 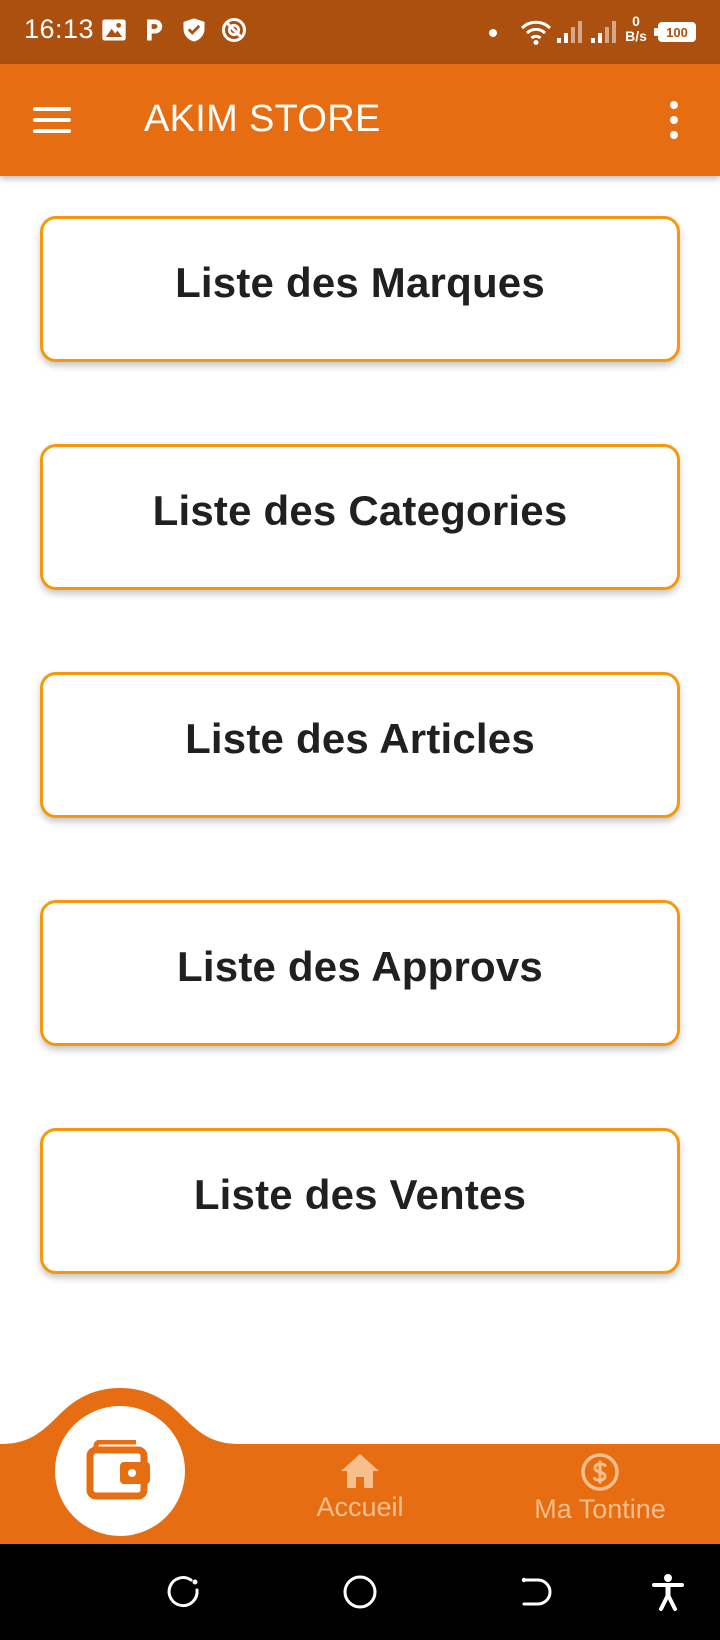 I want to click on net-speed: 0 B/s, so click(x=636, y=29).